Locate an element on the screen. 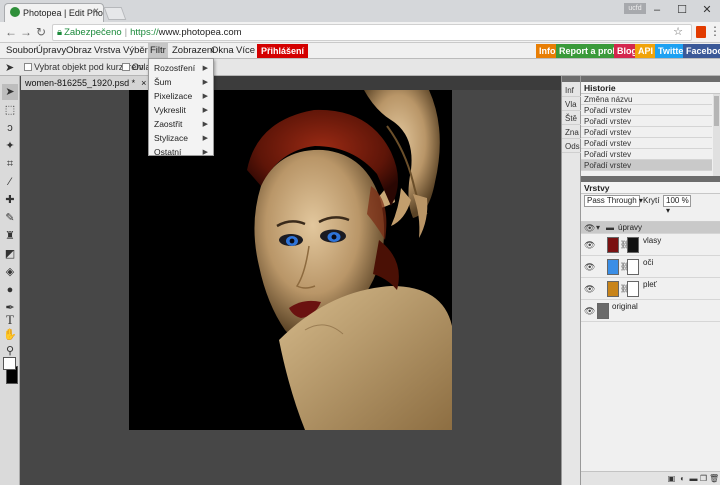  layer-row-vlasy: 👁︎ ⛓ vlasy is located at coordinates (650, 245).